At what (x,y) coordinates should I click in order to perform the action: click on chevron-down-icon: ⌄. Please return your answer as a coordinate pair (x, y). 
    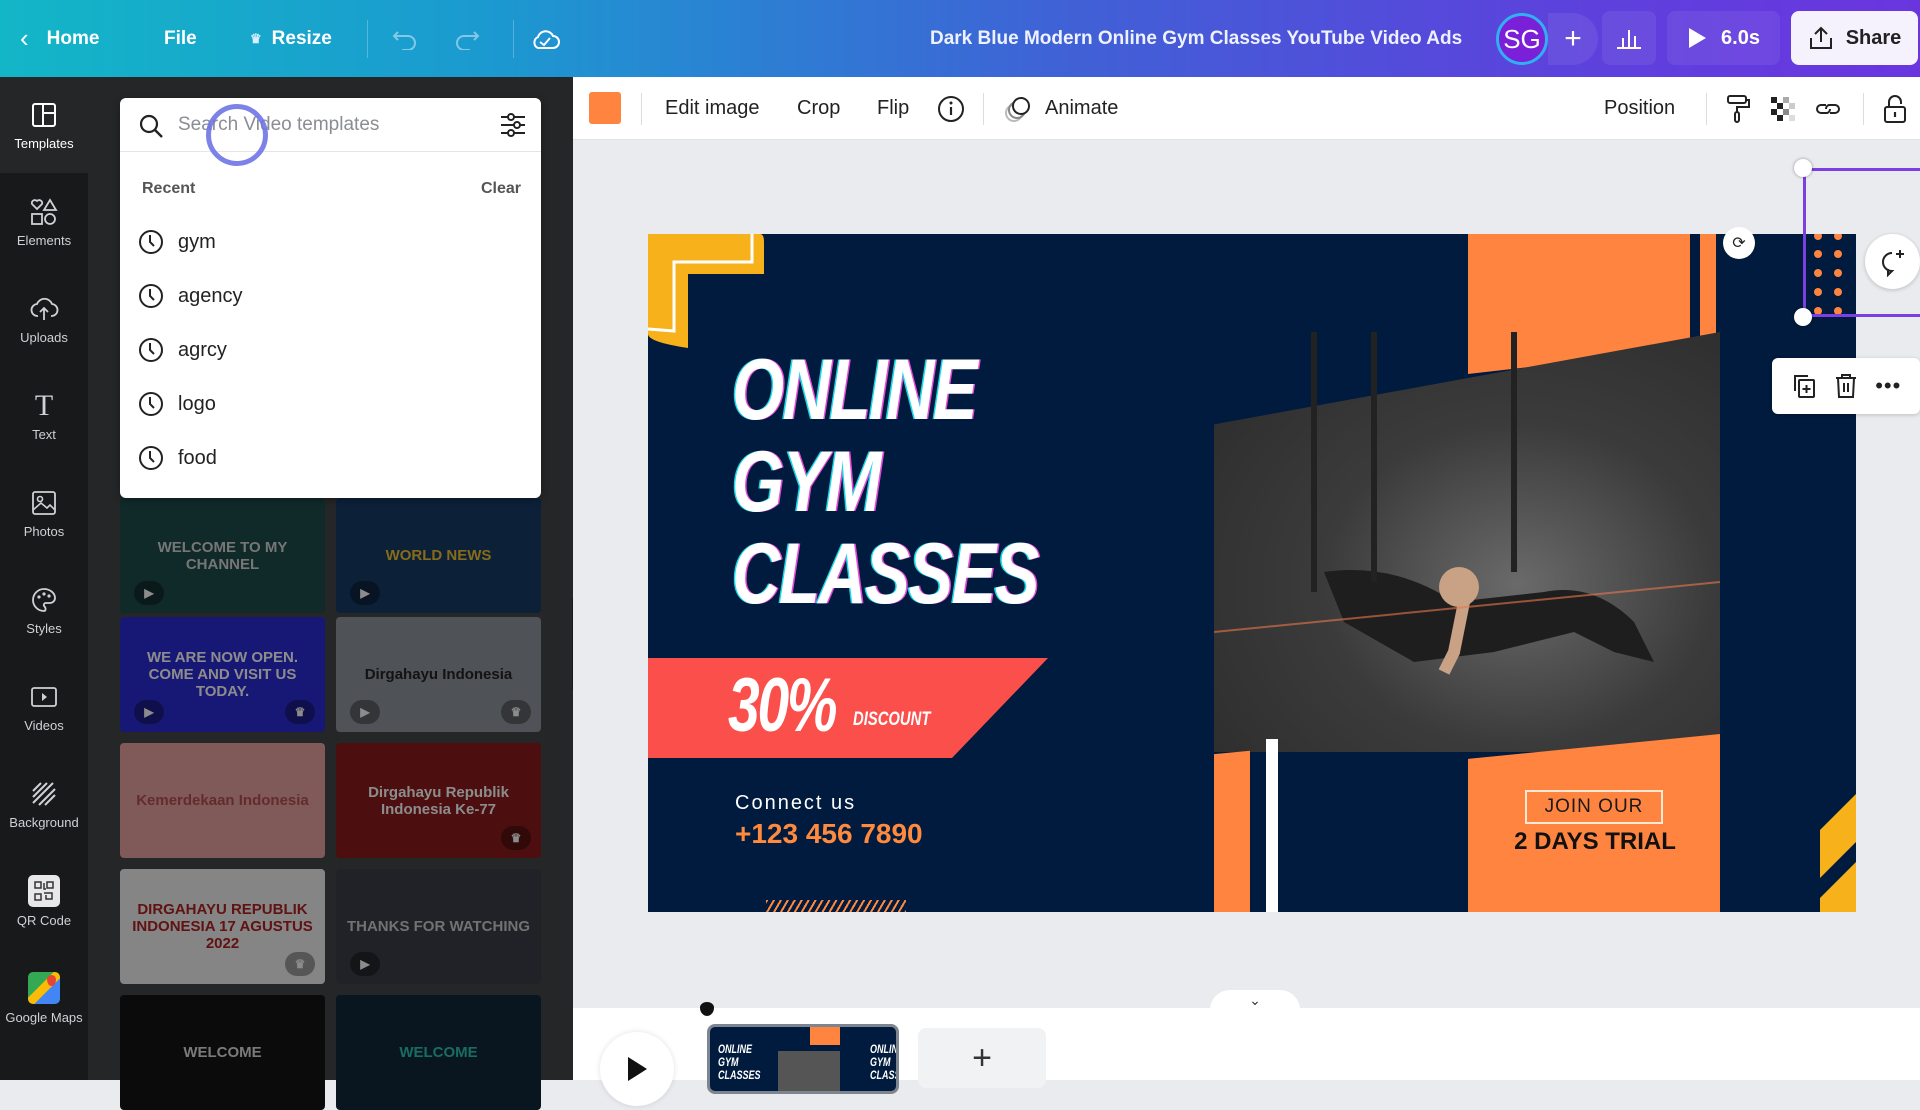
    Looking at the image, I should click on (1255, 999).